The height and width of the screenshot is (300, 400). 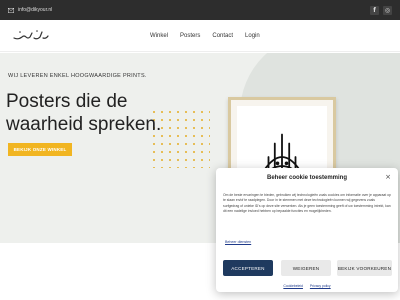 I want to click on site-header: Winkel Posters Contact Login, so click(x=200, y=36).